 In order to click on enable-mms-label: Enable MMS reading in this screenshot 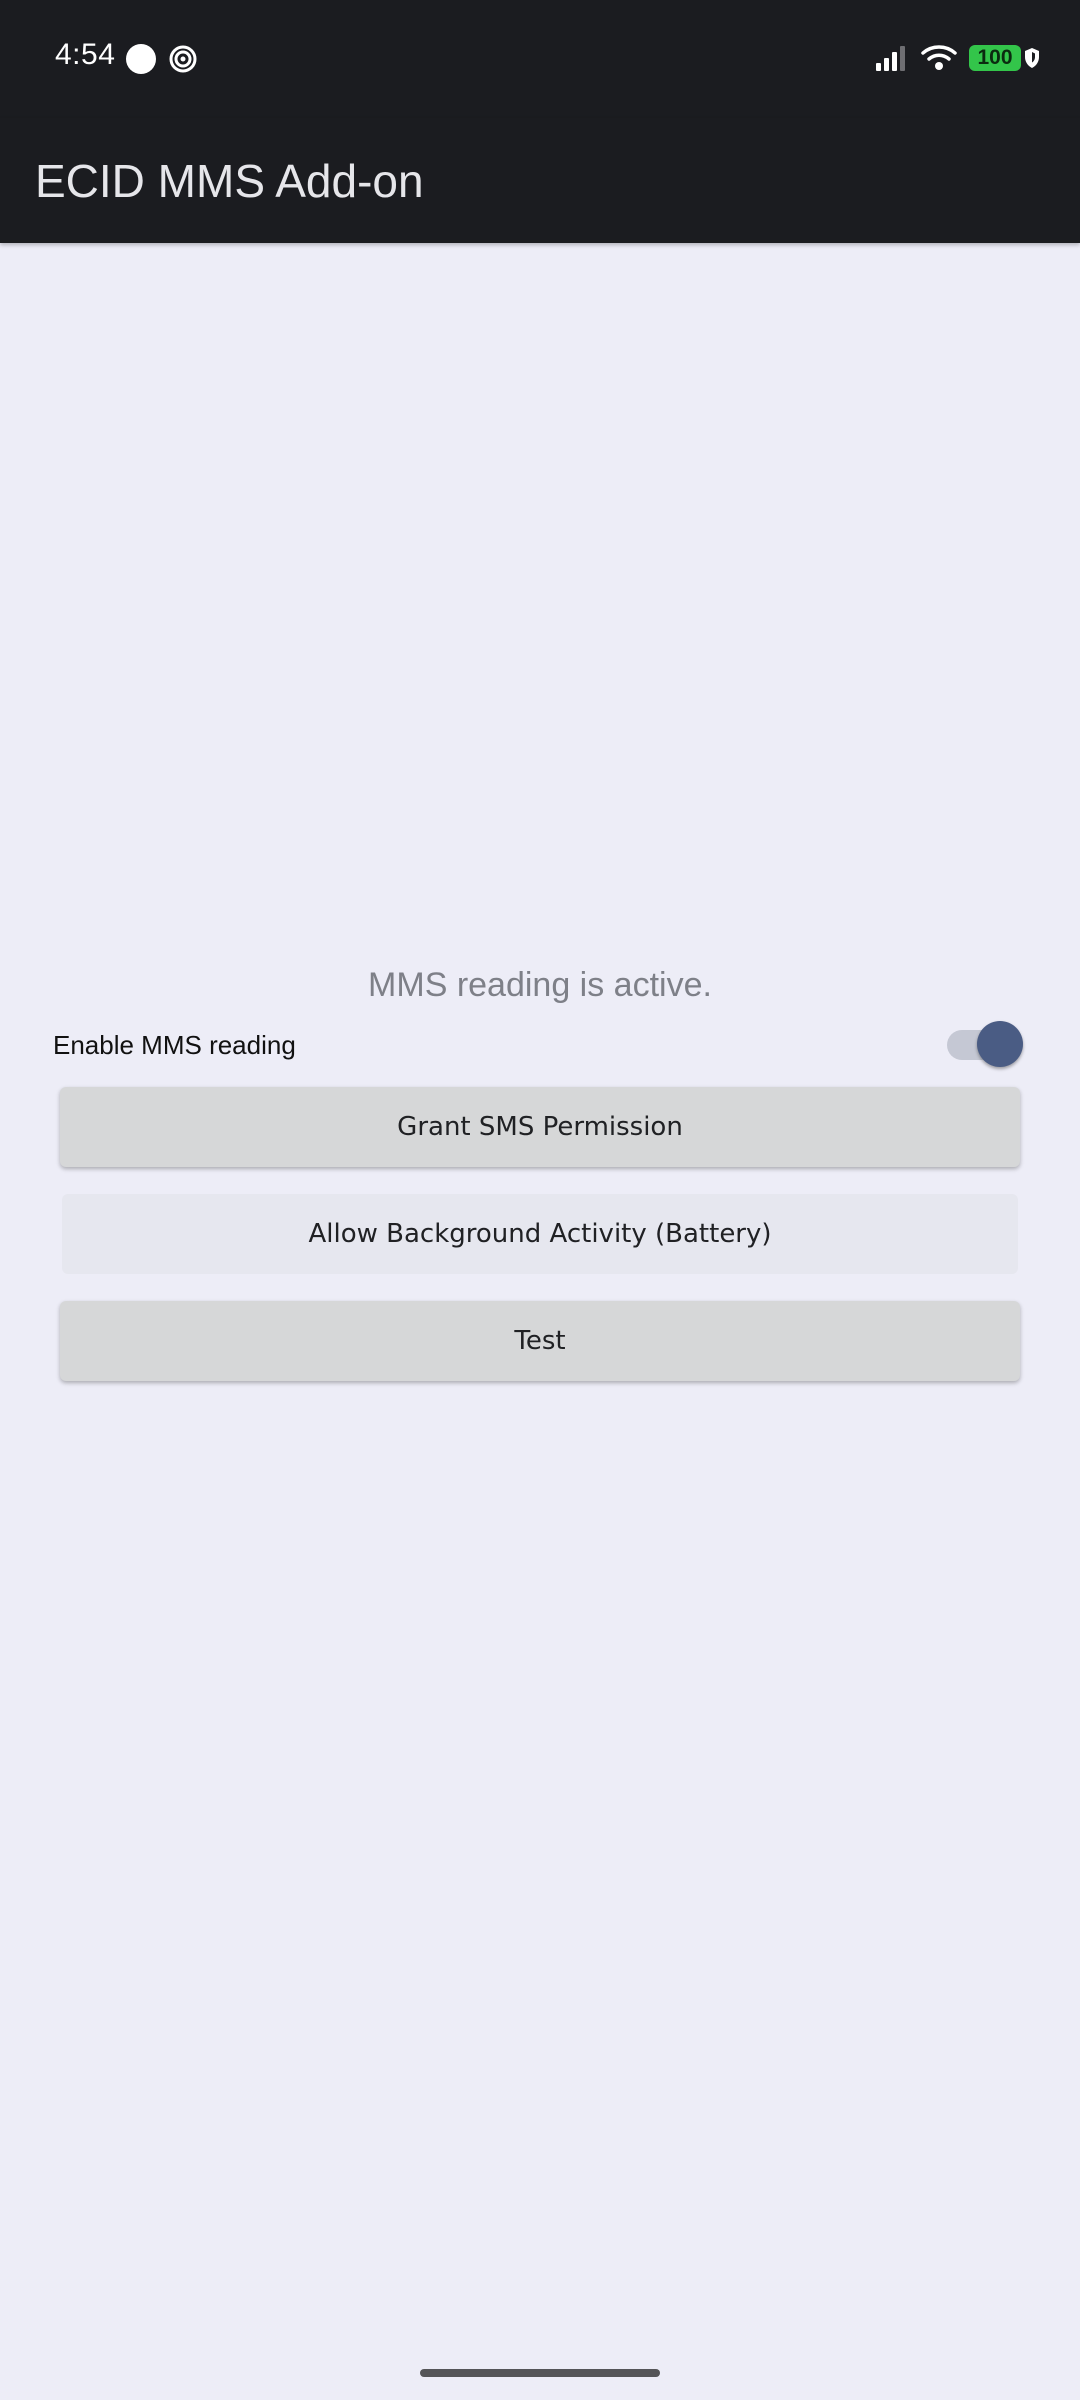, I will do `click(174, 1045)`.